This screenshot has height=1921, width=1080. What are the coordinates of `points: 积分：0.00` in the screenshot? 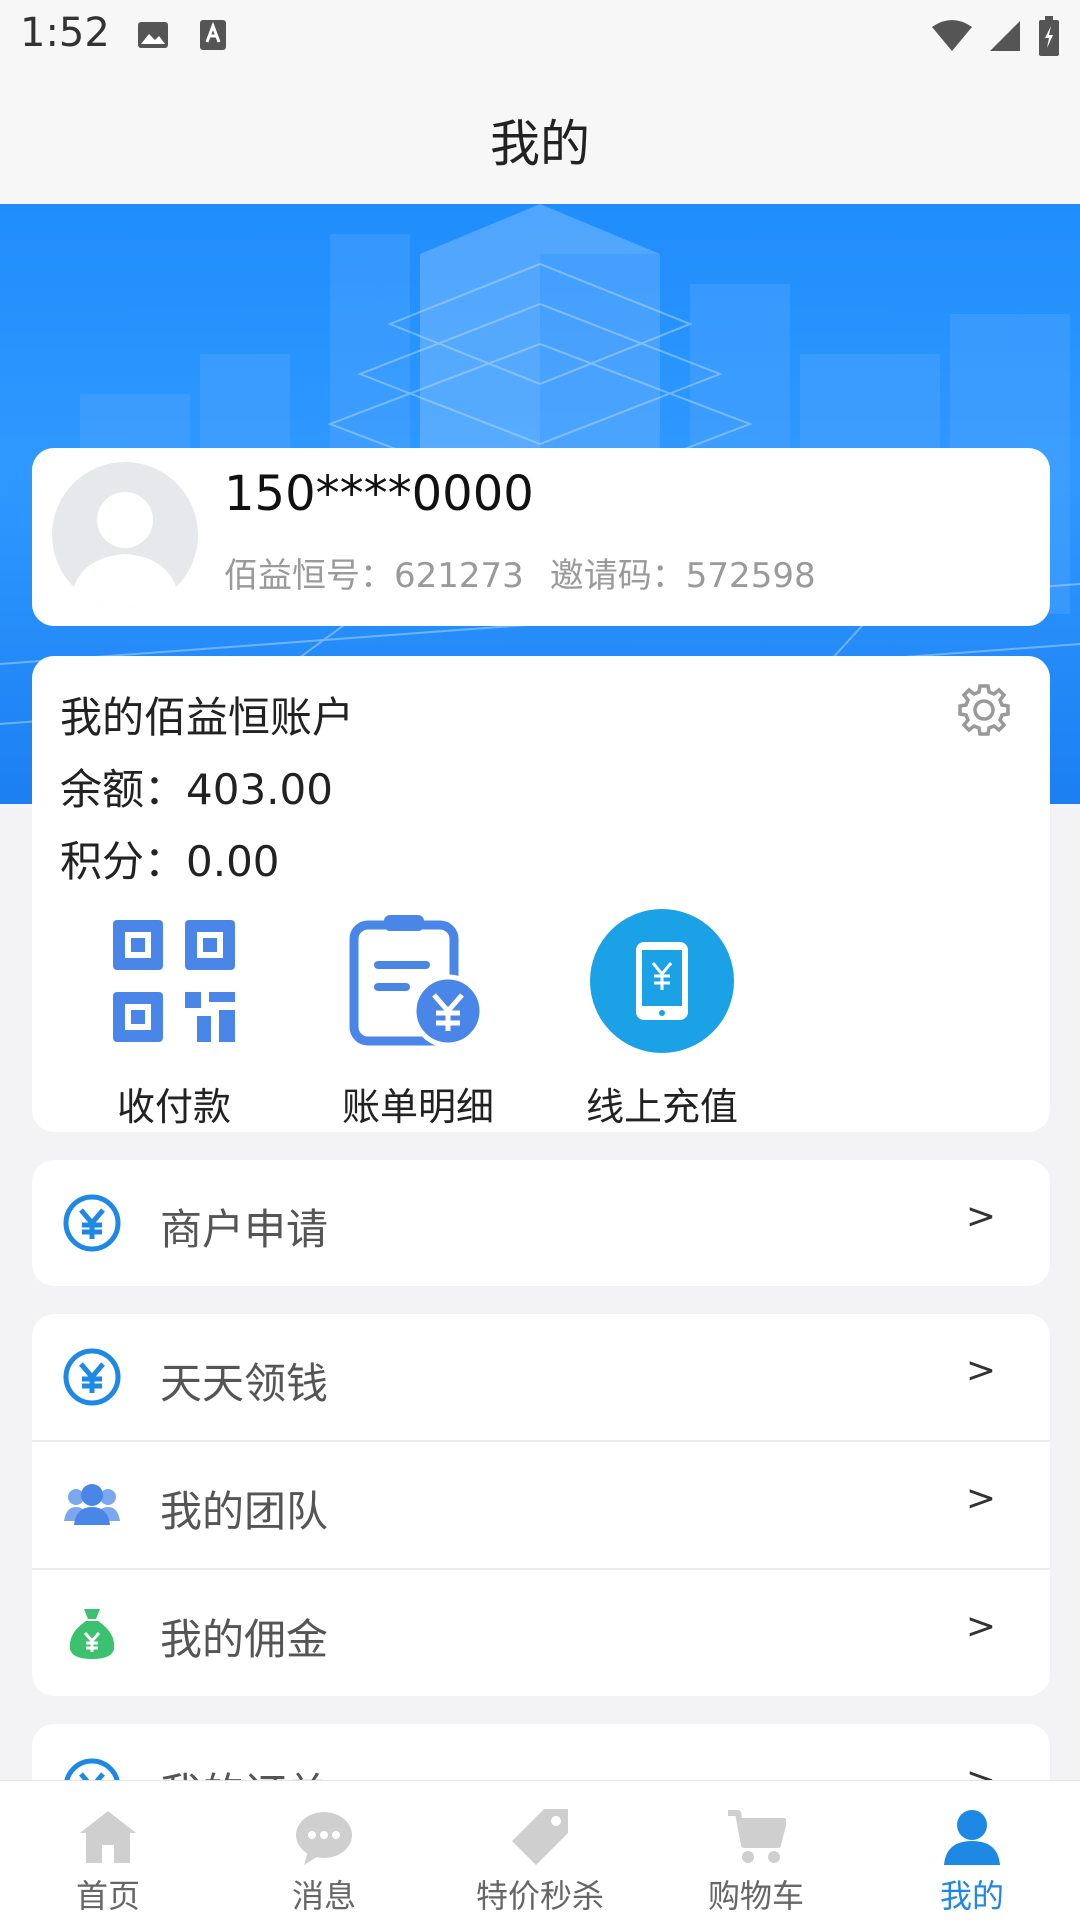 It's located at (170, 861).